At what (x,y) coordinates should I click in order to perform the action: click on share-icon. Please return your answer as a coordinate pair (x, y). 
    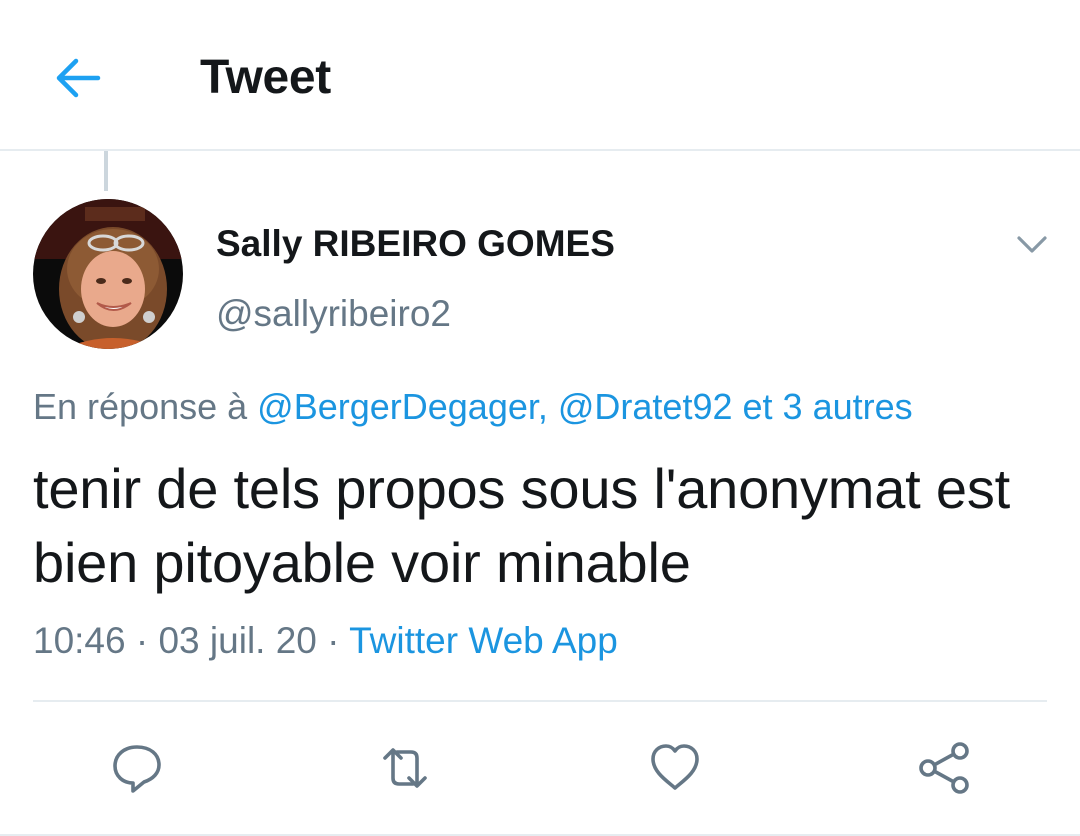
    Looking at the image, I should click on (944, 768).